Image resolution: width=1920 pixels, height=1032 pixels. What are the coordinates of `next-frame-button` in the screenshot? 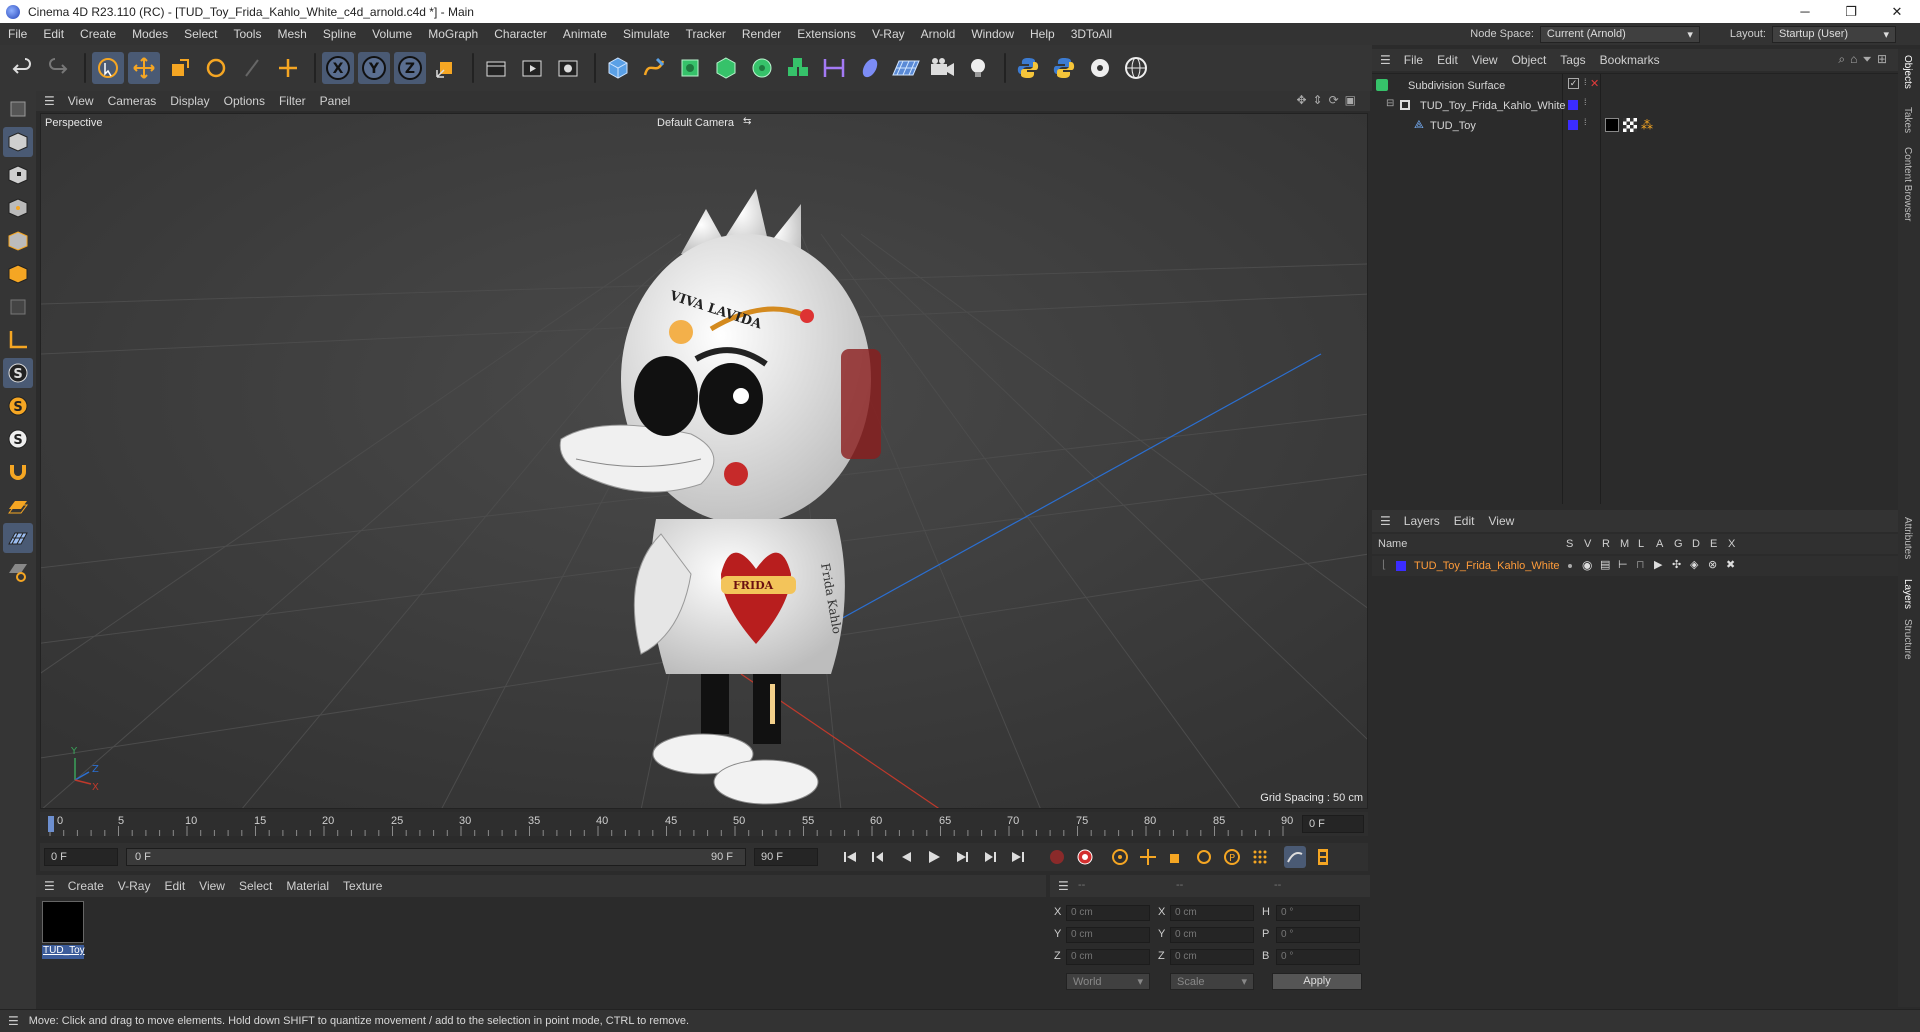 It's located at (962, 857).